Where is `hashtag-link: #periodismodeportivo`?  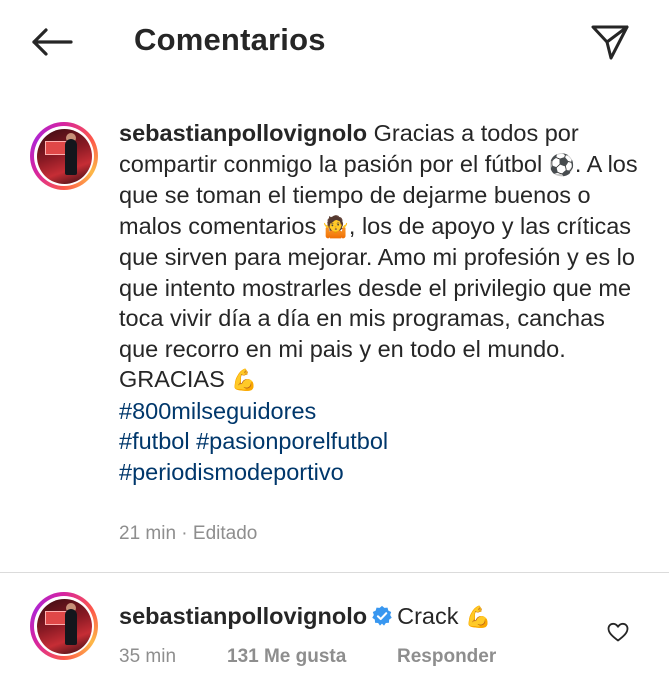
hashtag-link: #periodismodeportivo is located at coordinates (231, 472).